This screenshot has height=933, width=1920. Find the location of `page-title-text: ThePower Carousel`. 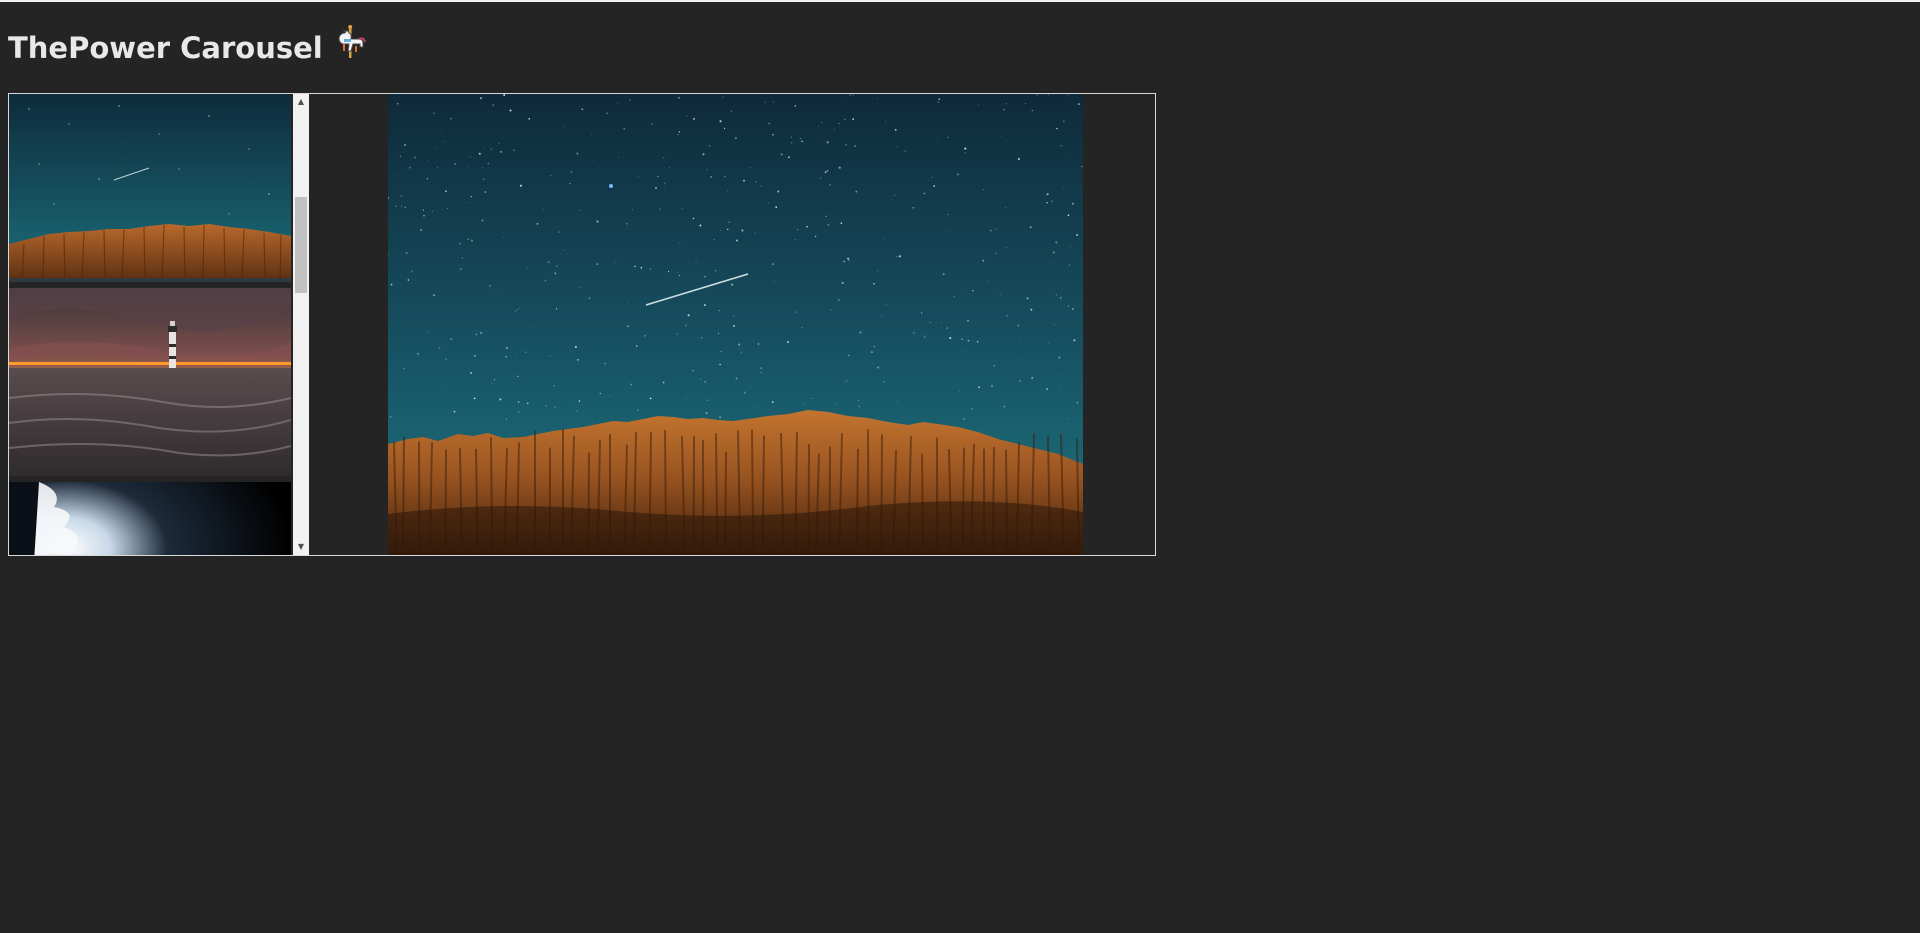

page-title-text: ThePower Carousel is located at coordinates (165, 48).